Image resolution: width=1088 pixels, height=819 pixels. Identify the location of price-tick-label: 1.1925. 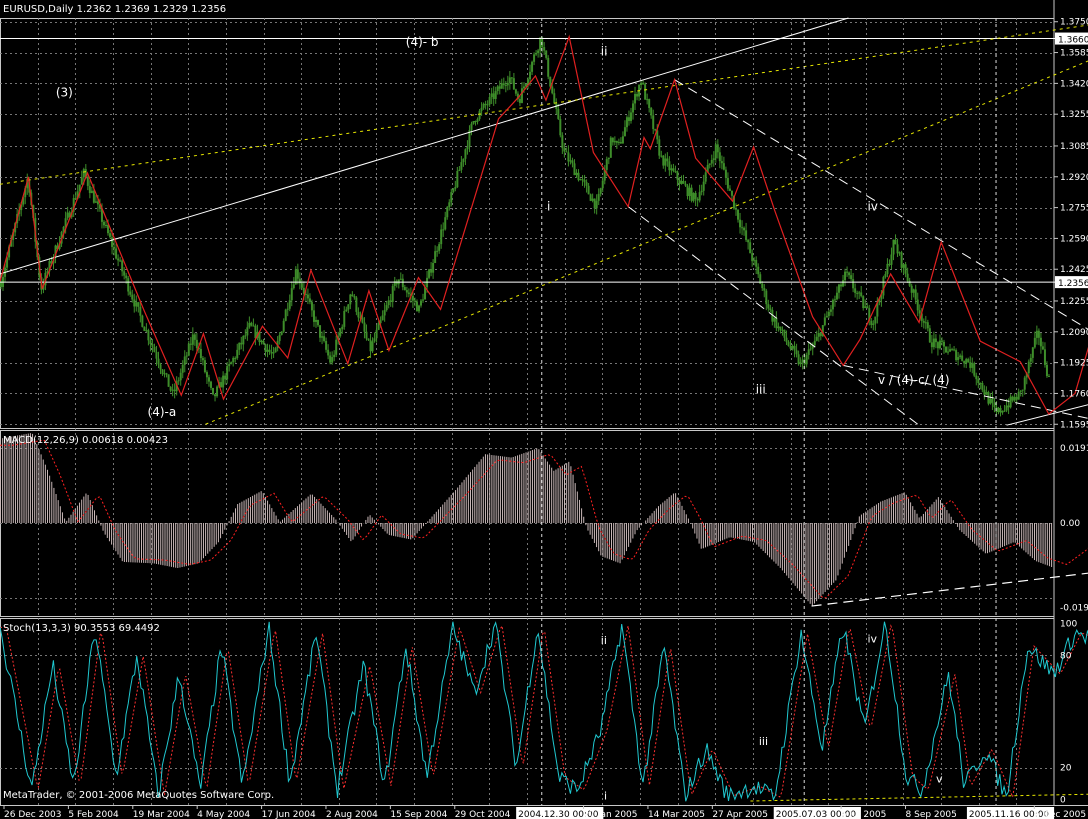
(1074, 364).